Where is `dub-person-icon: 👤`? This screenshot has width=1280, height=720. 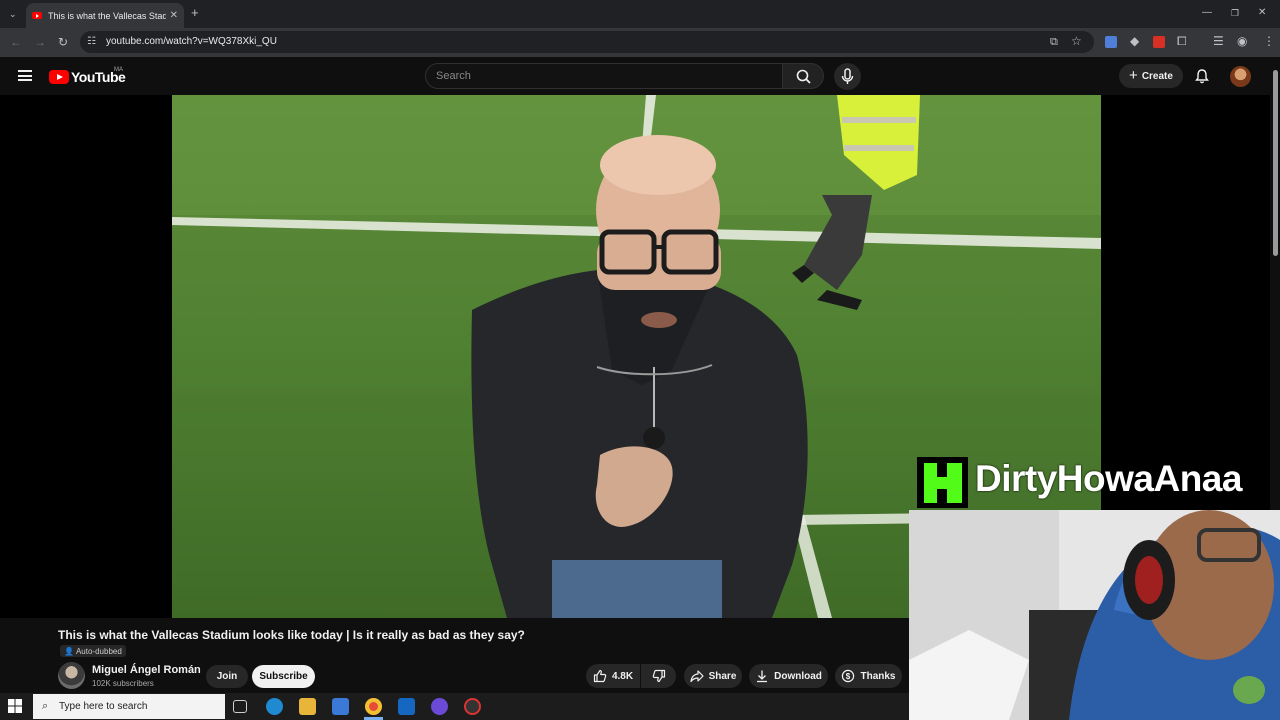
dub-person-icon: 👤 is located at coordinates (69, 651).